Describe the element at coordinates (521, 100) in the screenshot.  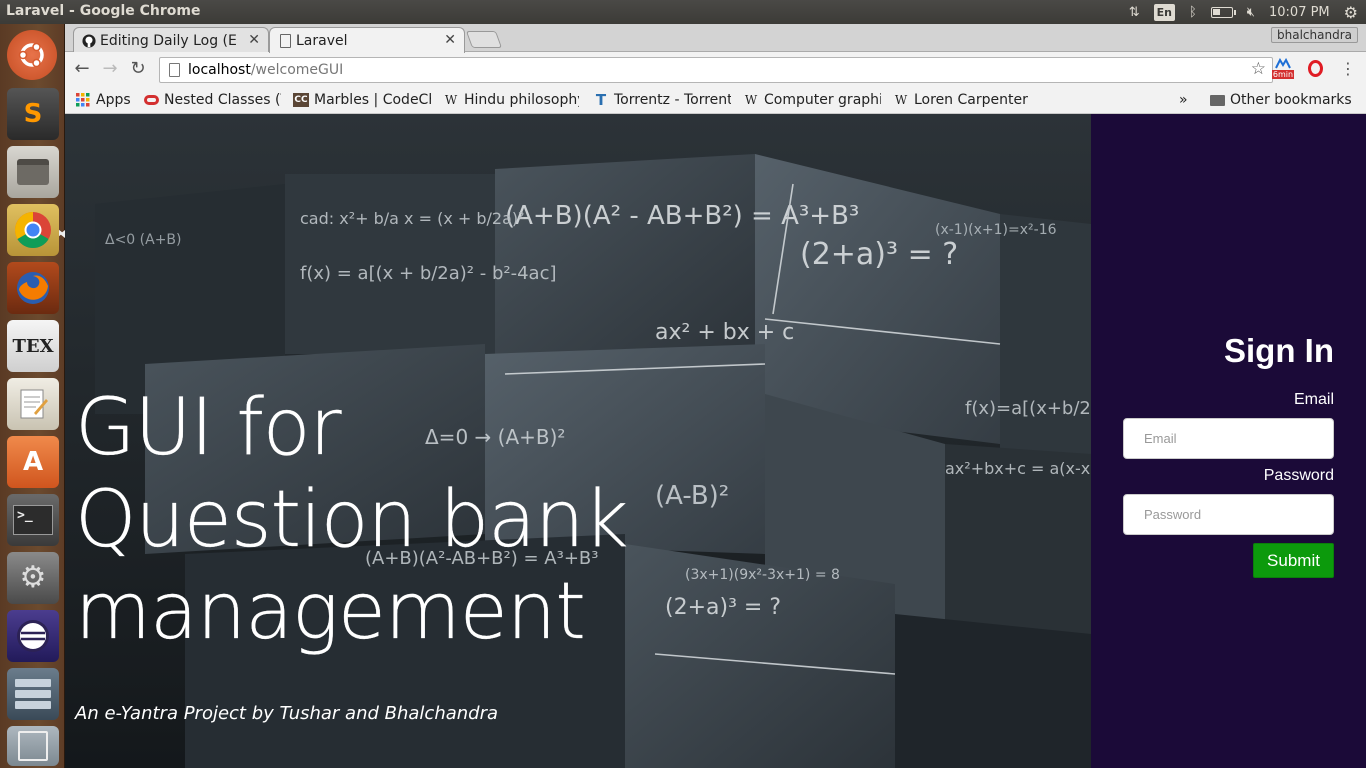
I see `bookmark-label: Hindu philosophy` at that location.